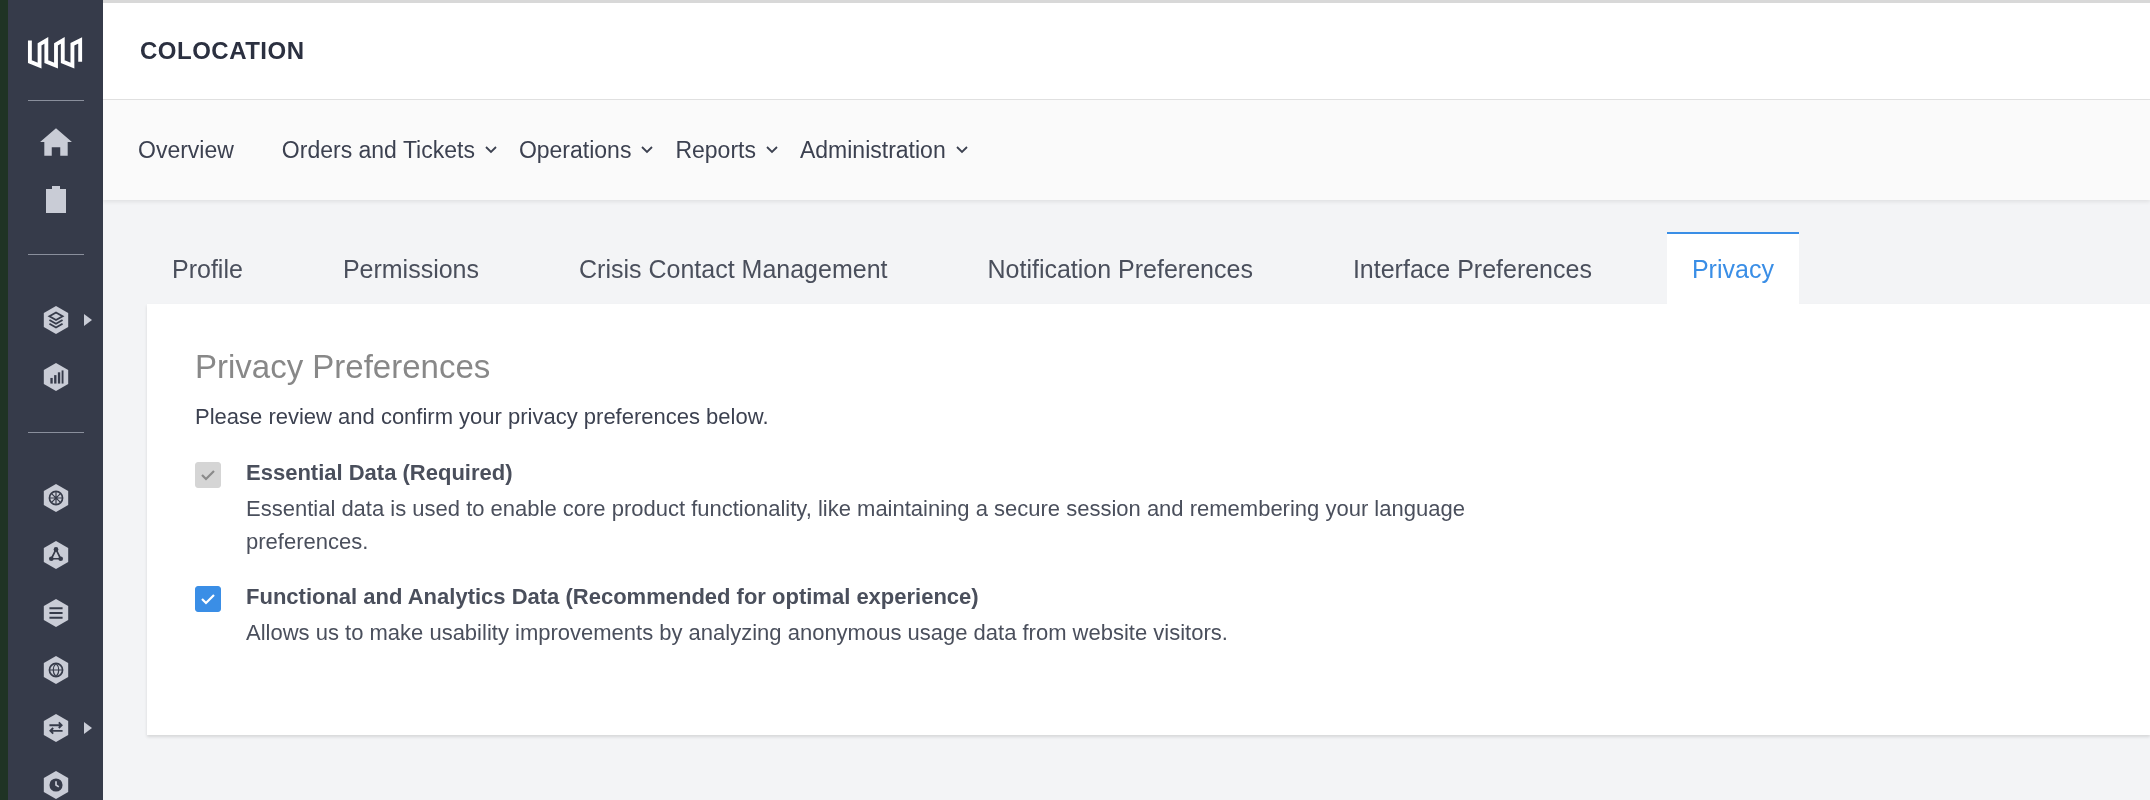  What do you see at coordinates (613, 597) in the screenshot?
I see `option-title: Functional and Analytics Data (Recommended for optimal experience)` at bounding box center [613, 597].